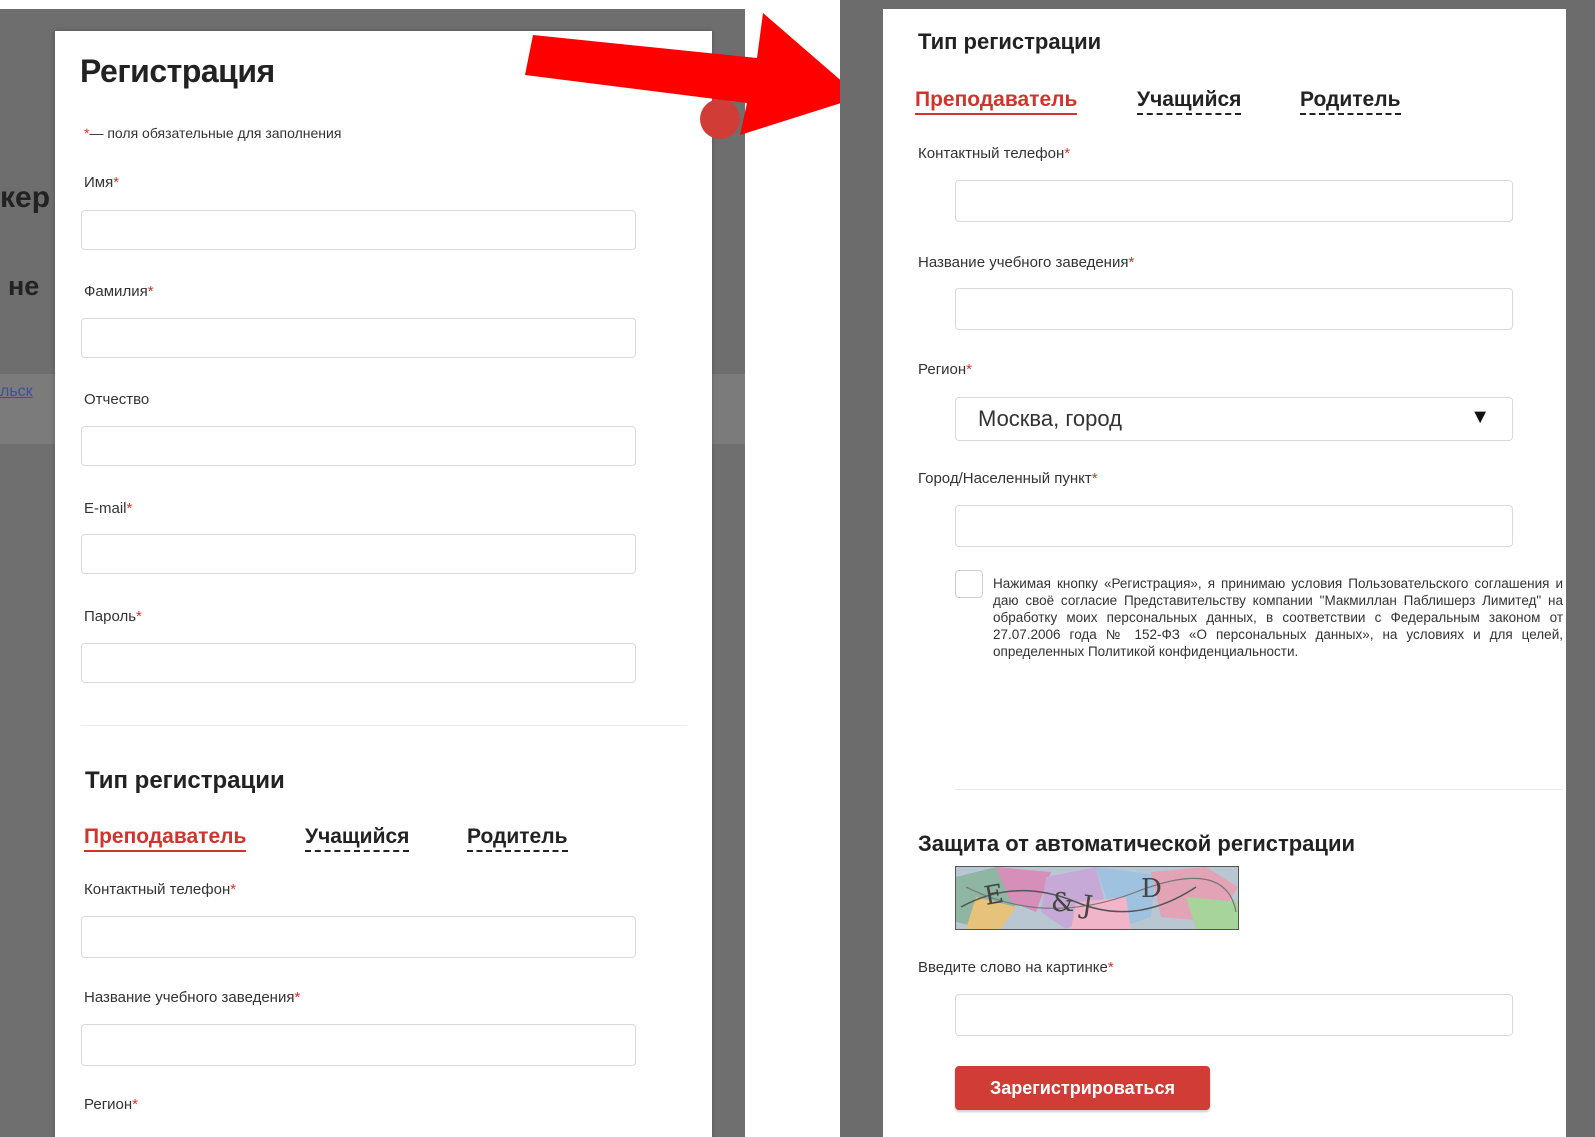 This screenshot has height=1137, width=1595. Describe the element at coordinates (358, 446) in the screenshot. I see `patronymic-input` at that location.